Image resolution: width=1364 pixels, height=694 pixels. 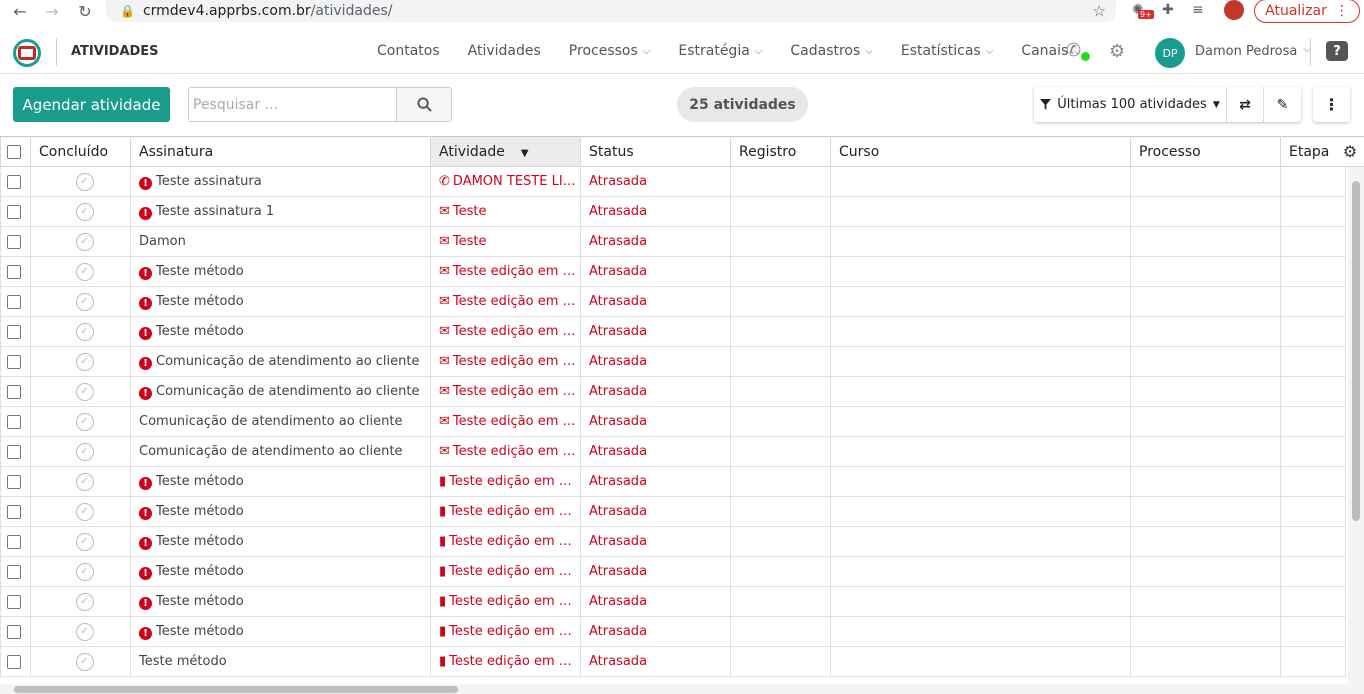 I want to click on assinatura-cell: ! Teste assinatura 1, so click(x=280, y=211).